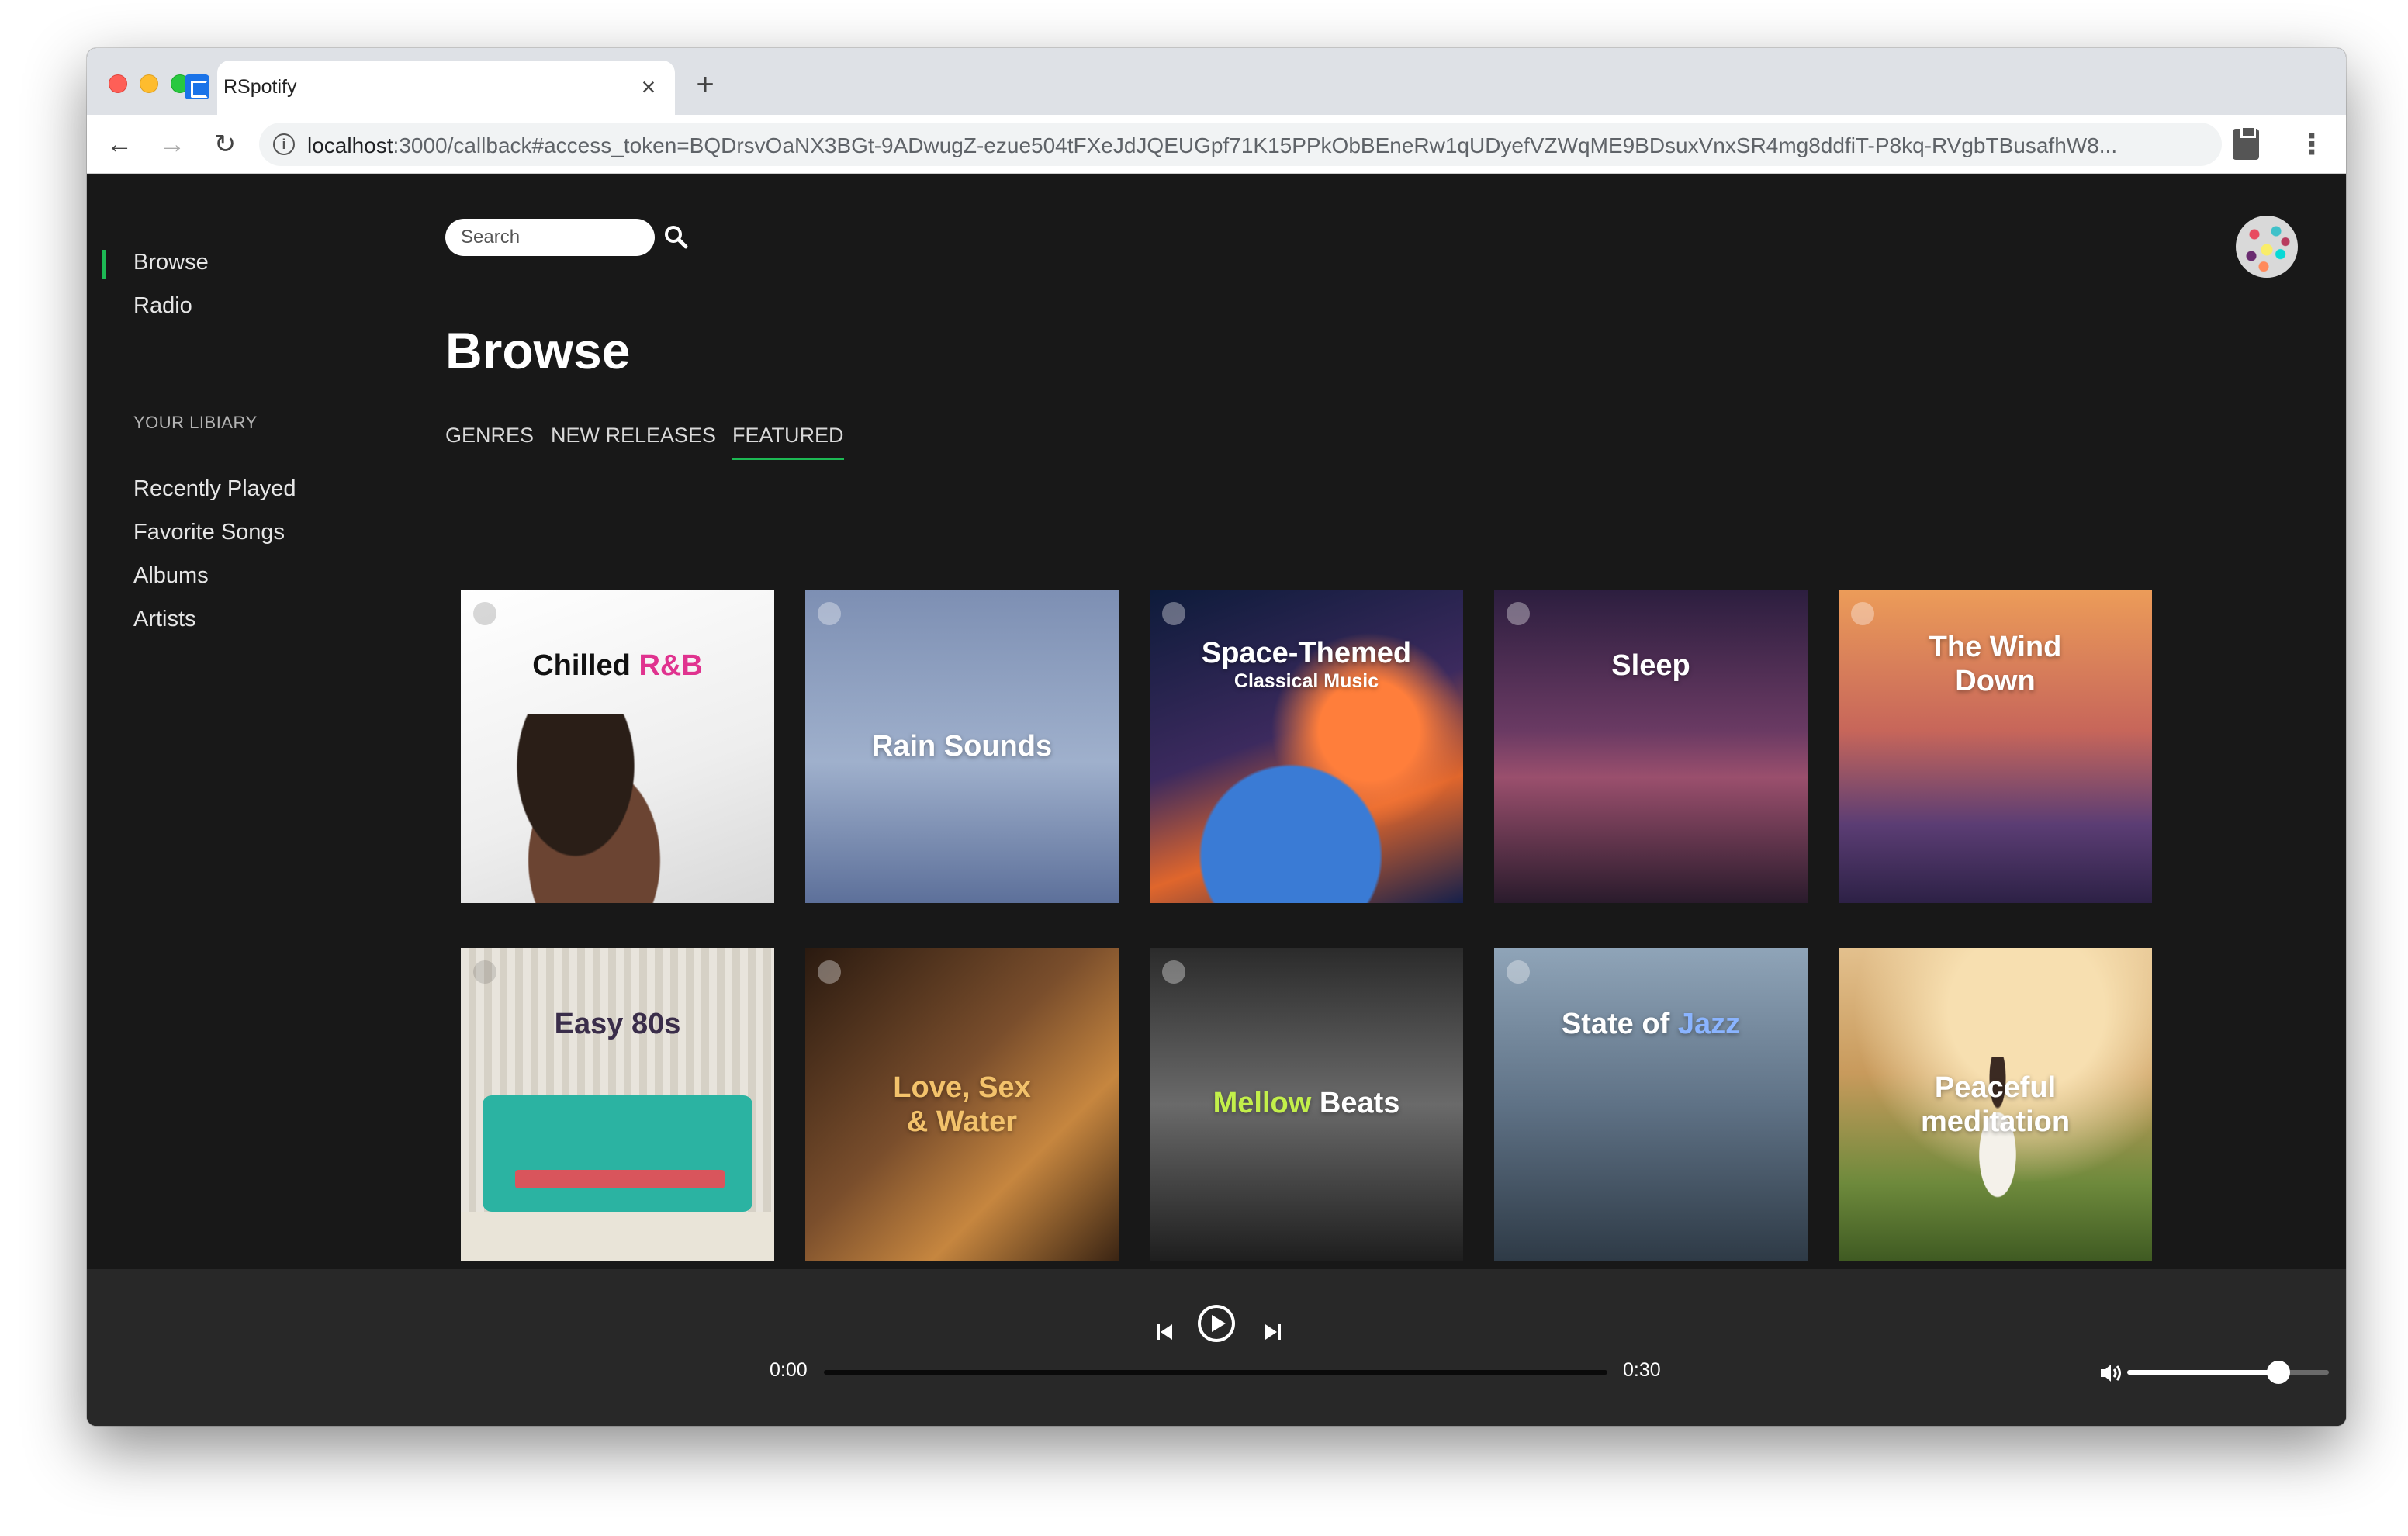 This screenshot has height=1536, width=2408. I want to click on playlist-card: Mellow Beats, so click(1306, 1104).